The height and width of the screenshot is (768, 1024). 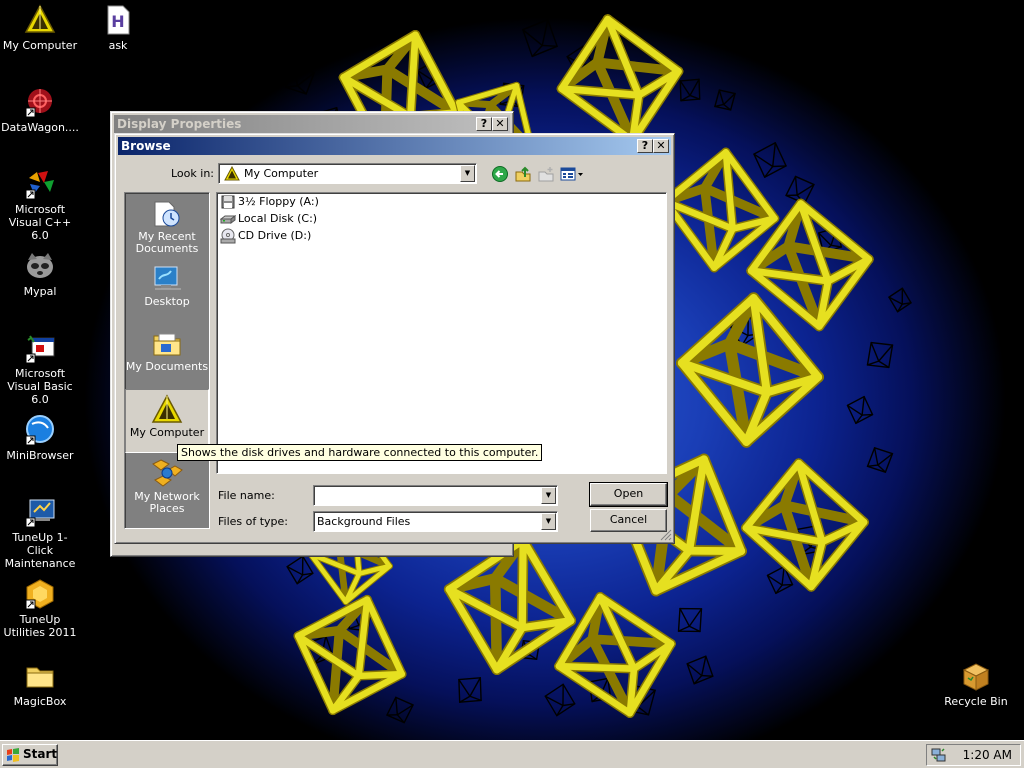 What do you see at coordinates (167, 502) in the screenshot?
I see `place-label: My Network Places` at bounding box center [167, 502].